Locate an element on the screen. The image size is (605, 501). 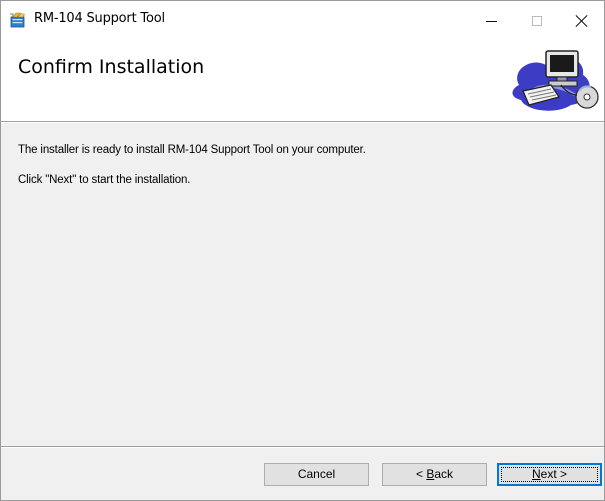
next-button: Next > is located at coordinates (549, 474).